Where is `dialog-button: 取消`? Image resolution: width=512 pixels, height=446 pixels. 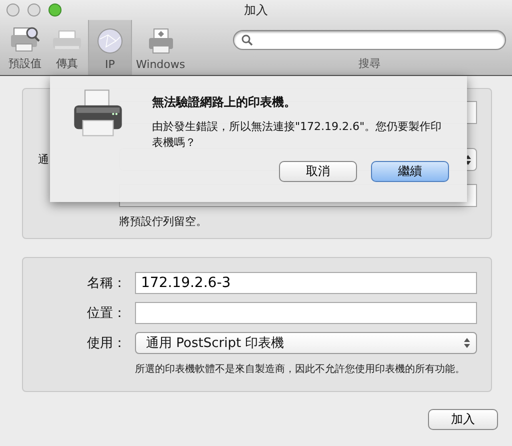 dialog-button: 取消 is located at coordinates (318, 171).